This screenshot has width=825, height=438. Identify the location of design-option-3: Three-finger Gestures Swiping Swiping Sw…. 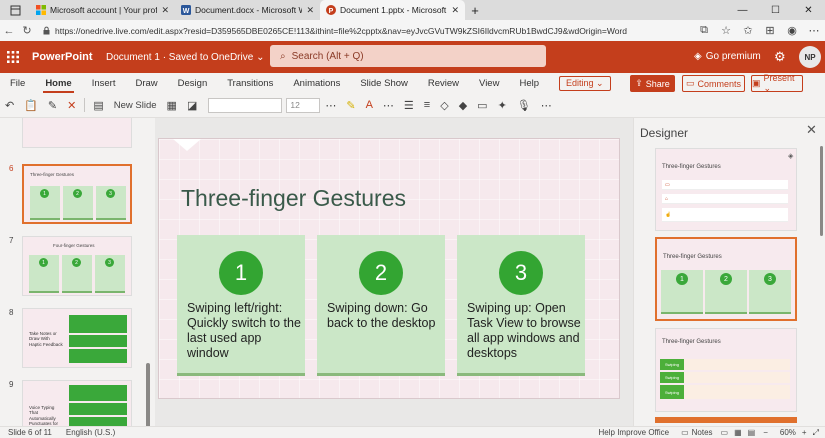
(726, 370).